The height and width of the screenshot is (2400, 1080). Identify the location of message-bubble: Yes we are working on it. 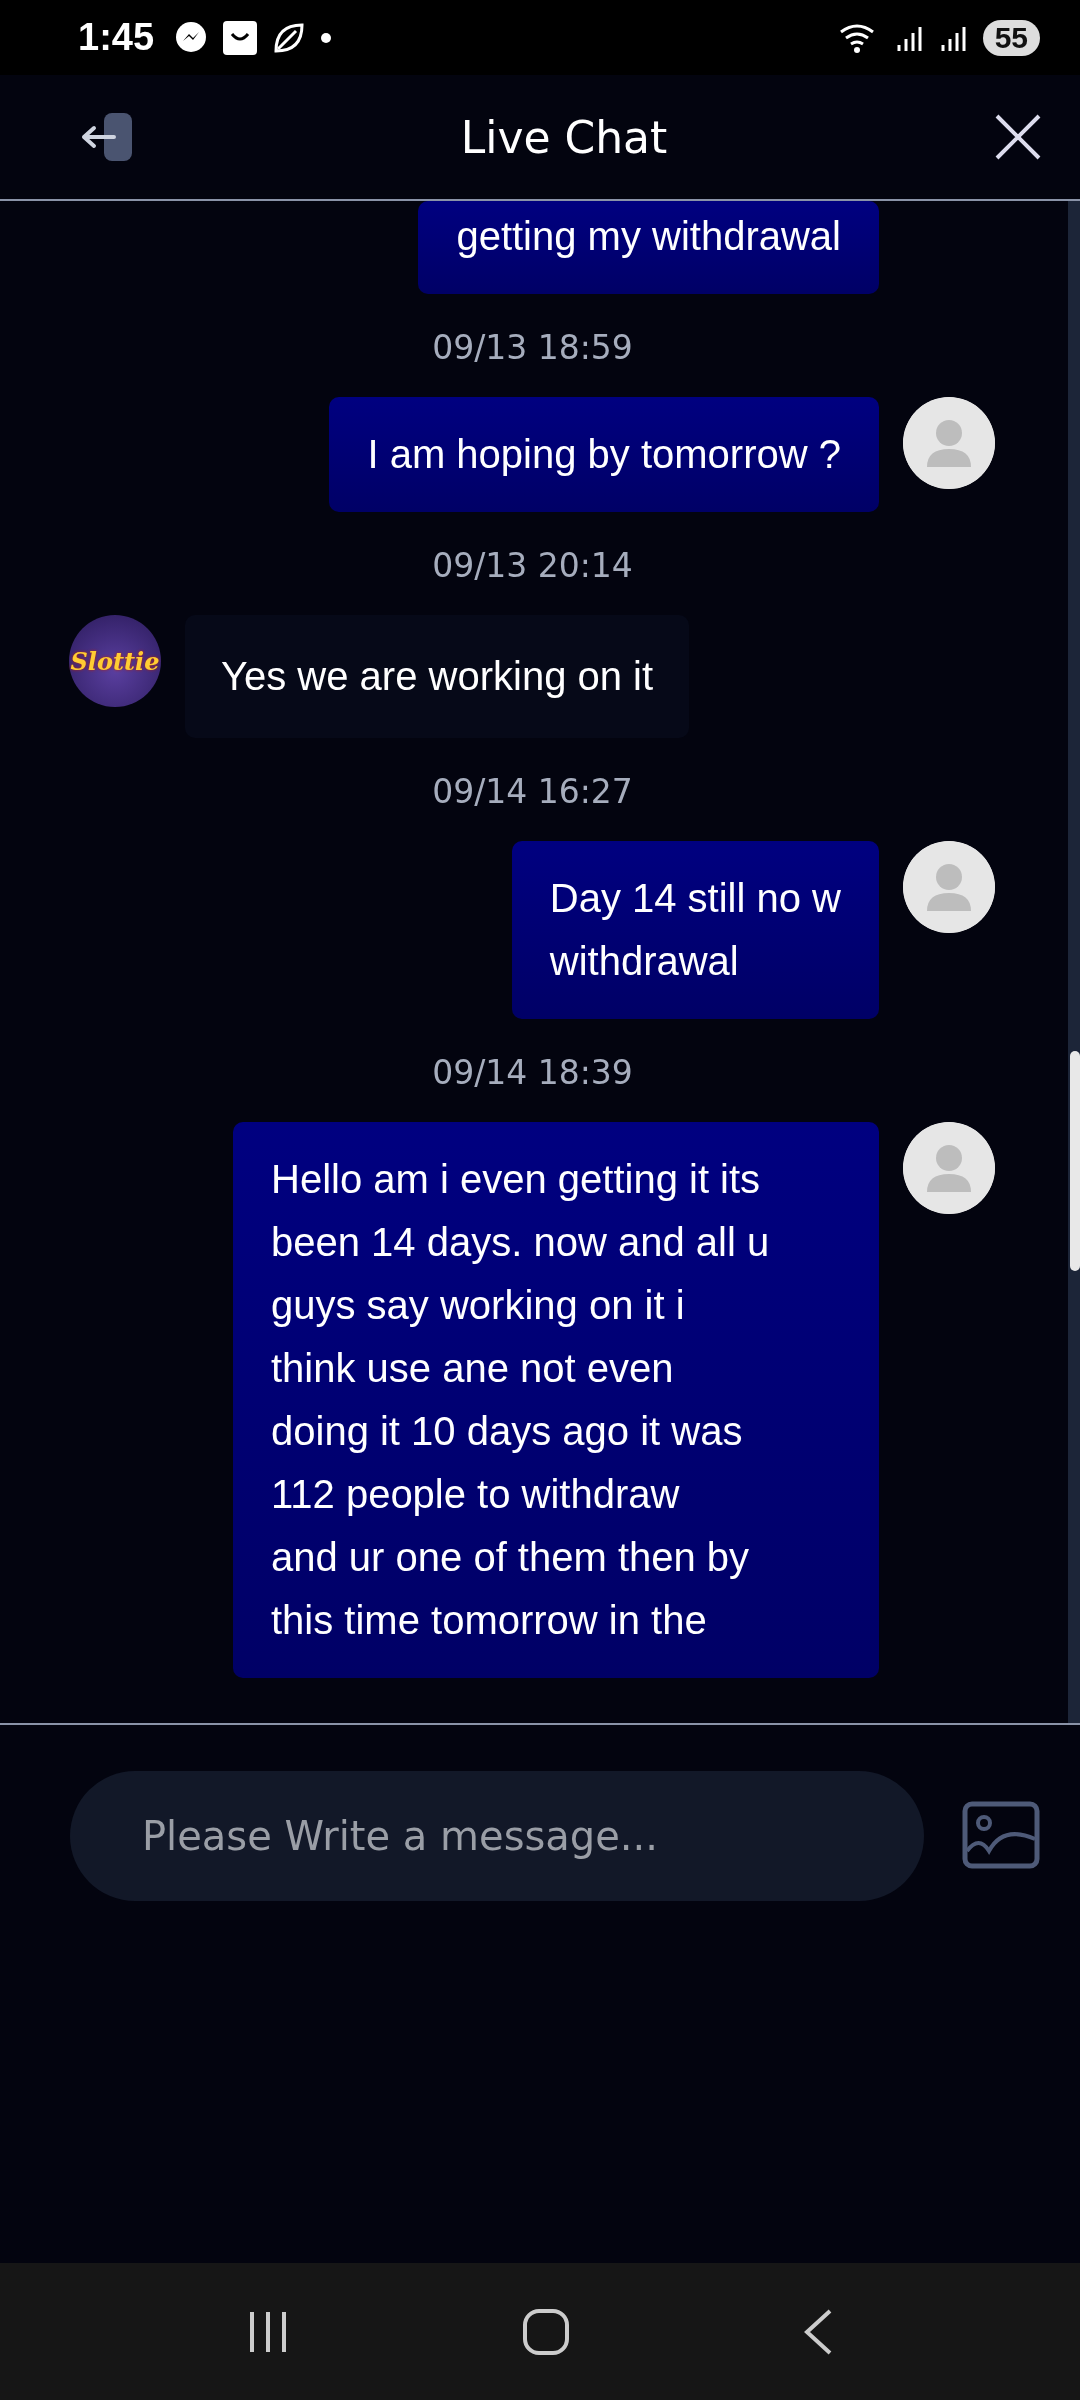
(437, 676).